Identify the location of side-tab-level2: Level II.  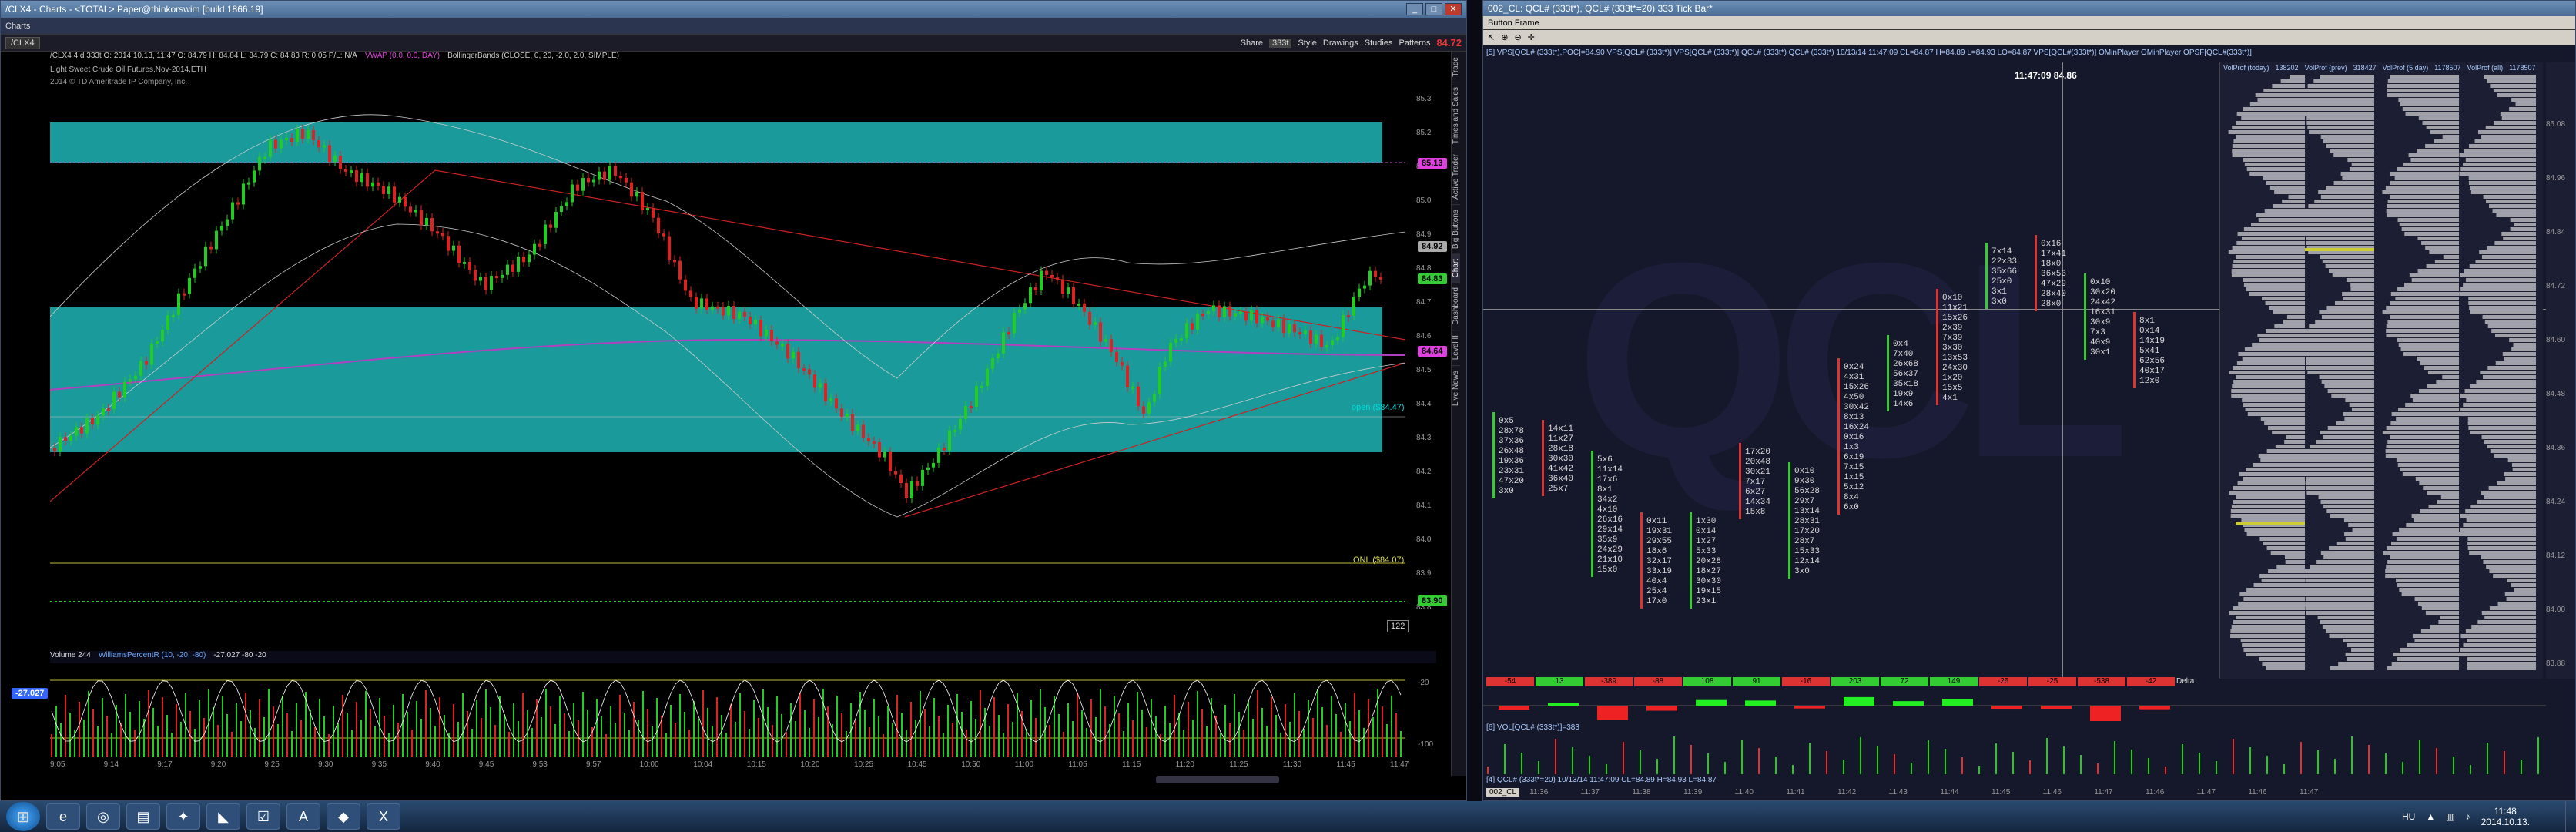
(1456, 347).